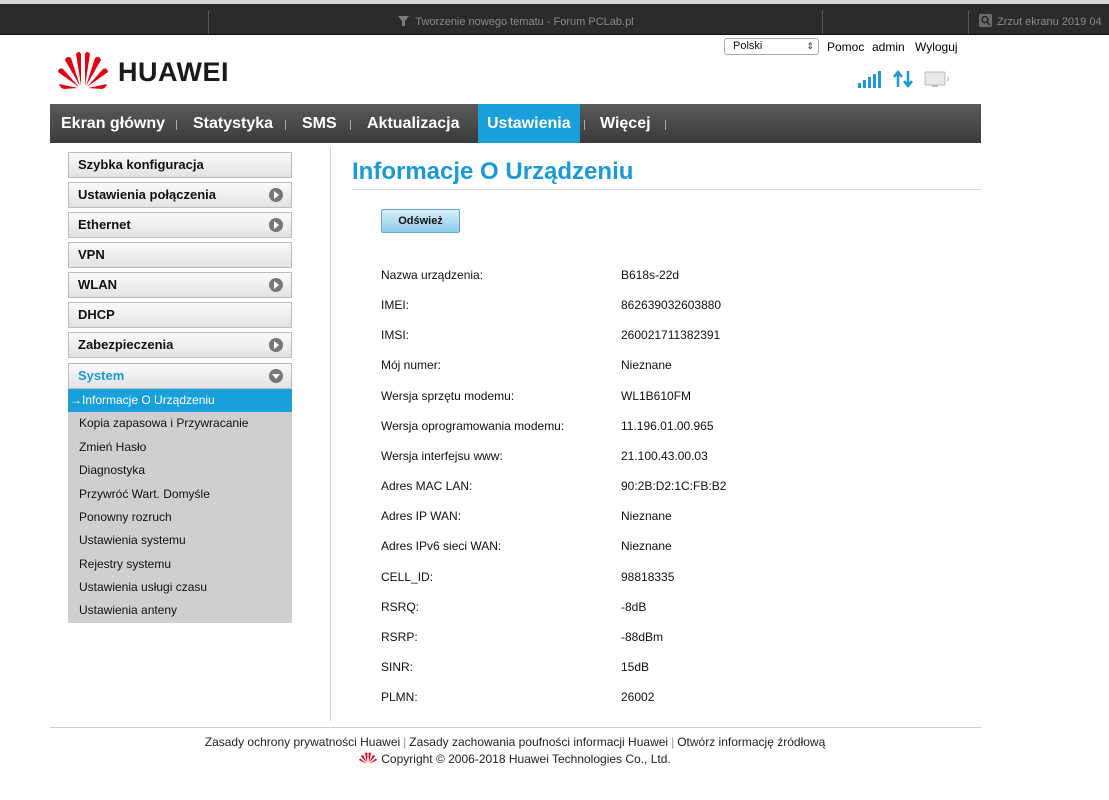 This screenshot has height=800, width=1109. What do you see at coordinates (97, 284) in the screenshot?
I see `sidebar-item-label: WLAN` at bounding box center [97, 284].